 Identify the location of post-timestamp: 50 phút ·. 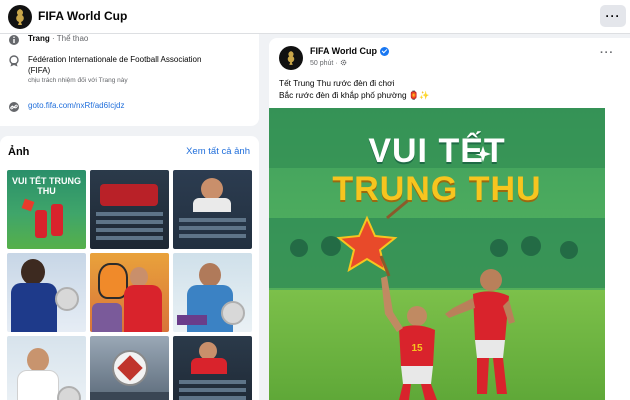
(328, 63).